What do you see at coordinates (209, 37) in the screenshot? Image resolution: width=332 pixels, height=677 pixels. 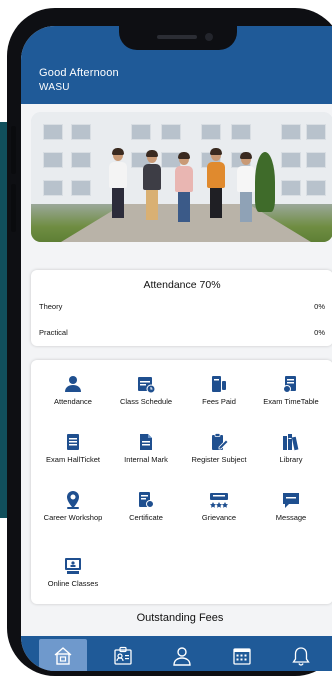 I see `camera-icon` at bounding box center [209, 37].